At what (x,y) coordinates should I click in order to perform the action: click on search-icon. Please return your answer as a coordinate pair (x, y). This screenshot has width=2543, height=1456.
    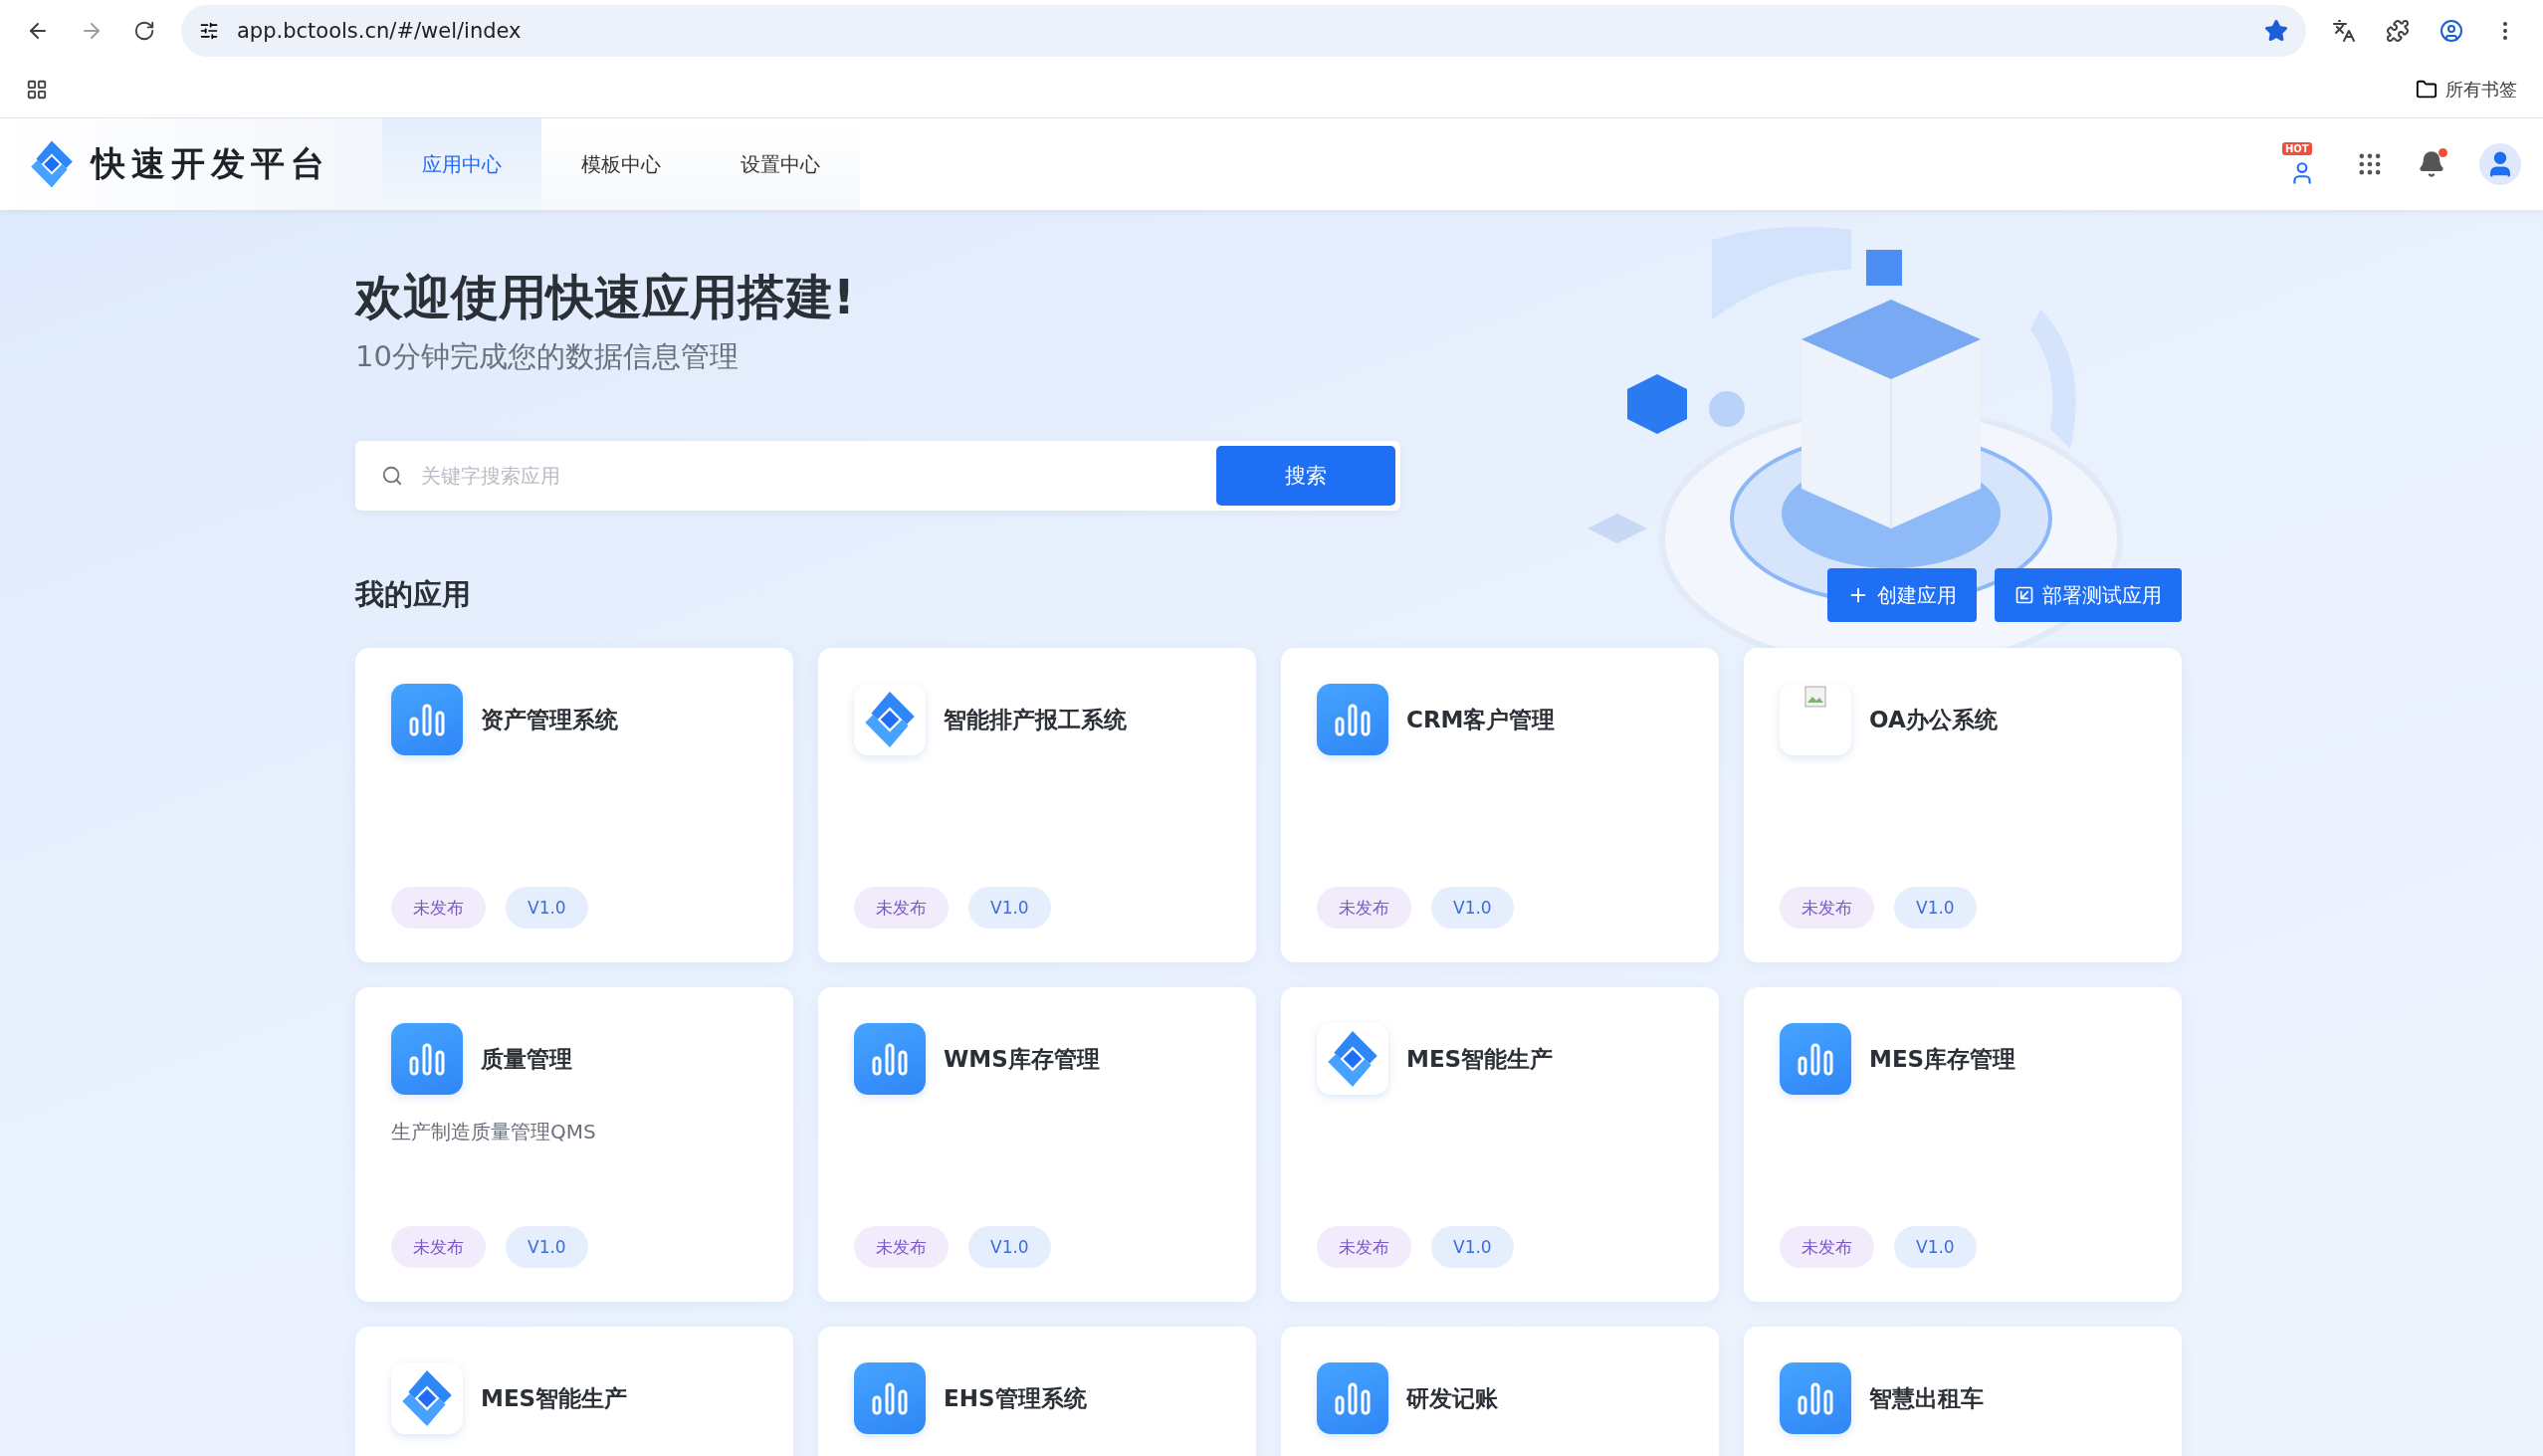
    Looking at the image, I should click on (392, 476).